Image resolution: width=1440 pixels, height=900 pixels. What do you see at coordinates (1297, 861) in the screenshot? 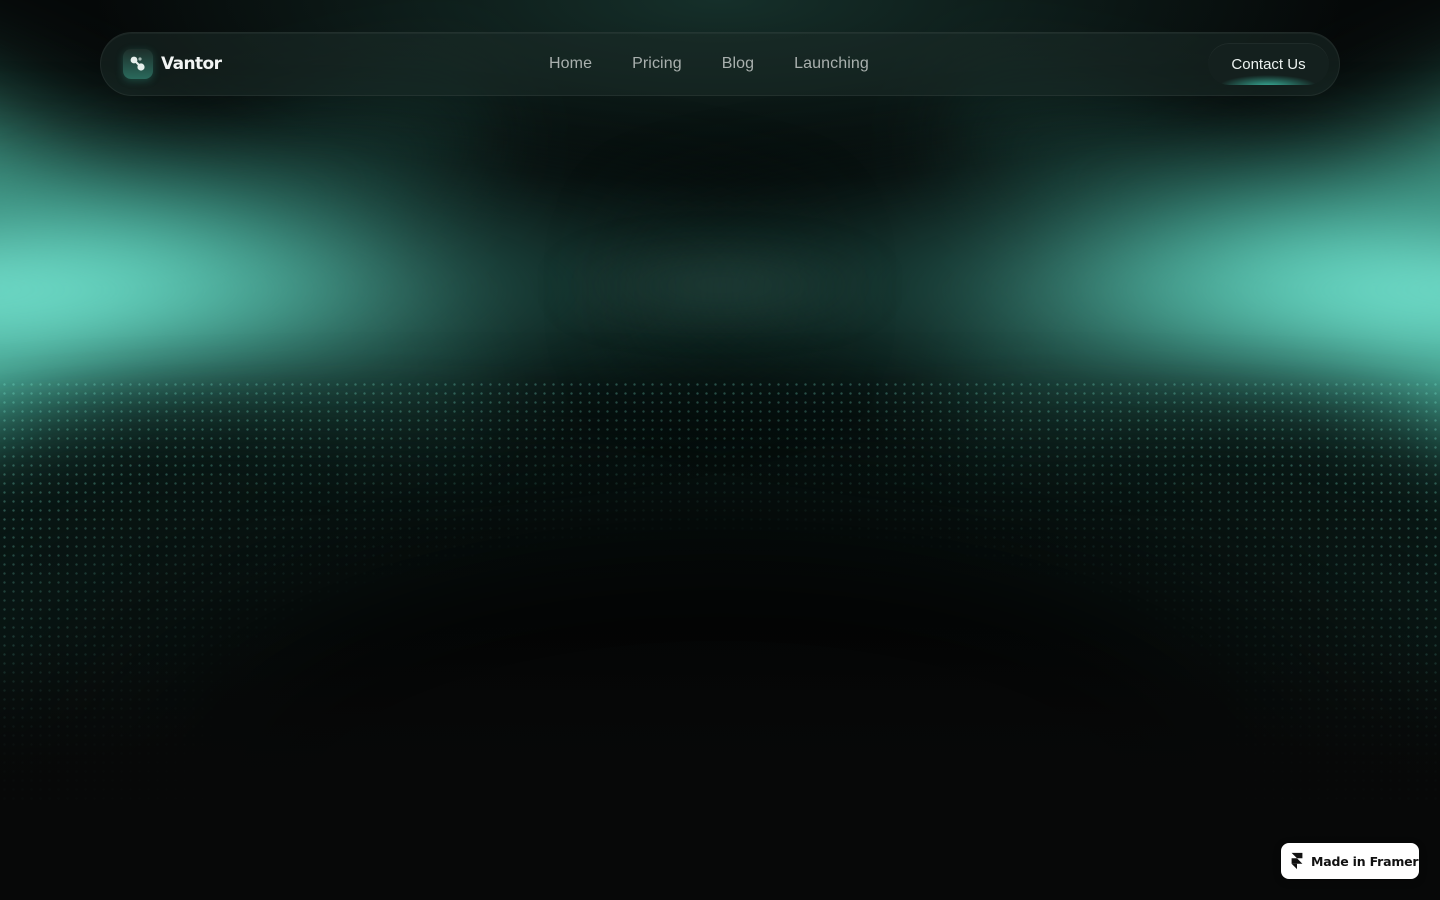
I see `framer-logo-icon` at bounding box center [1297, 861].